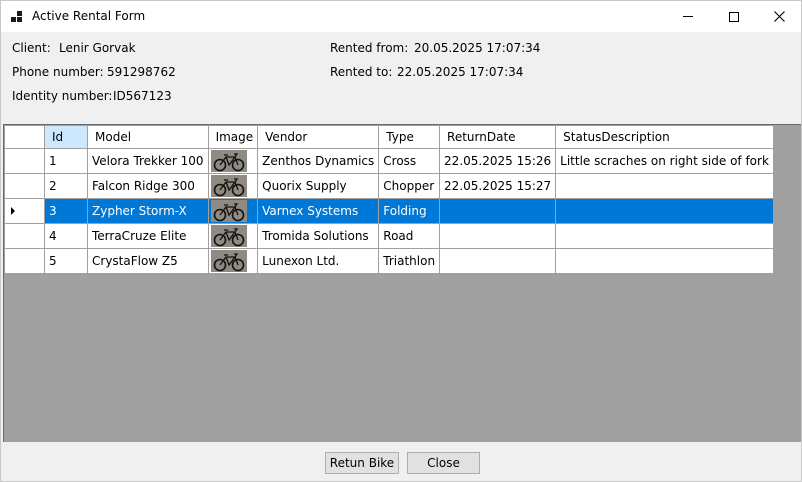 The image size is (802, 482). I want to click on rented-to-value: 22.05.2025 17:07:34, so click(460, 72).